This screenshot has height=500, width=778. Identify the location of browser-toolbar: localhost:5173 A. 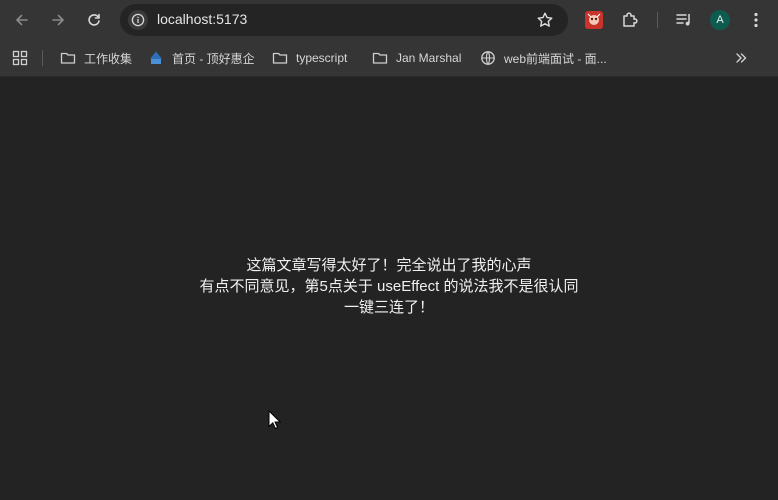
(389, 20).